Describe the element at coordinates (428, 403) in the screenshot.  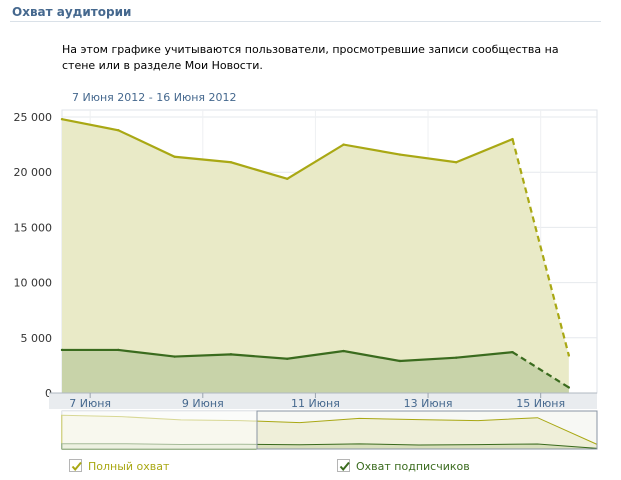
I see `x-tick-label: 13 Июня` at that location.